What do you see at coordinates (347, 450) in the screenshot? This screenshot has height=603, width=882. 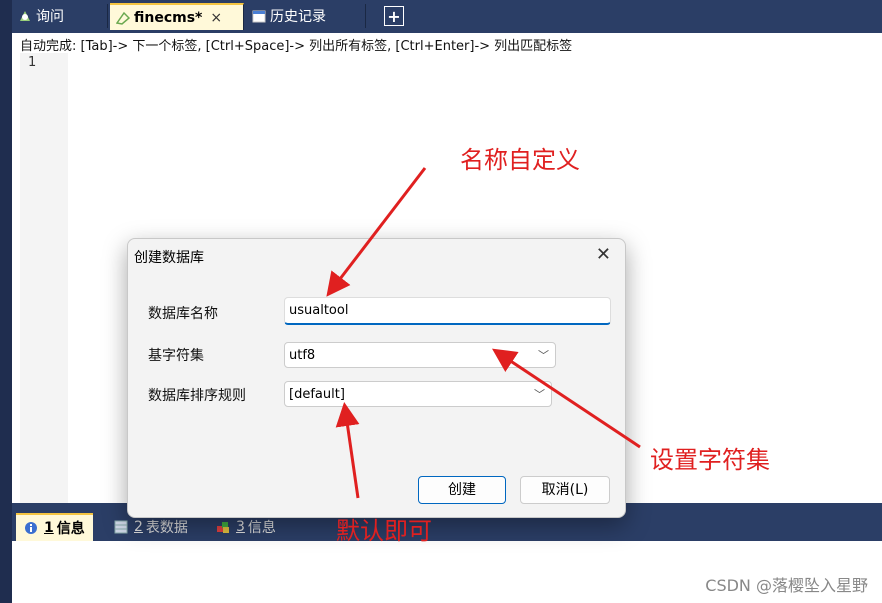 I see `arrow-to-collation` at bounding box center [347, 450].